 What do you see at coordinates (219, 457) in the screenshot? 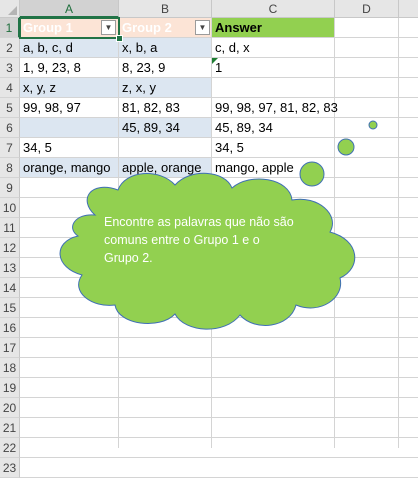
I see `gridline` at bounding box center [219, 457].